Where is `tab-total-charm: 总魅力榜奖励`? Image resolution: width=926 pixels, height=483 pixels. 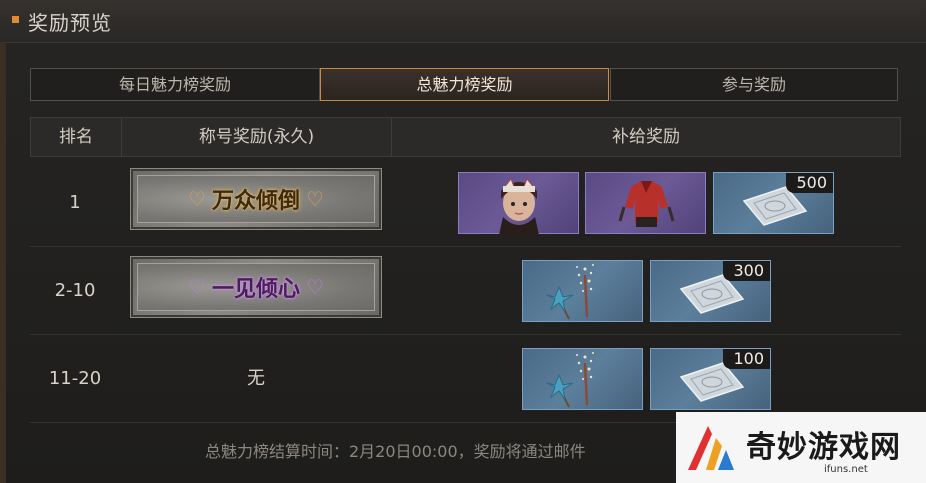 tab-total-charm: 总魅力榜奖励 is located at coordinates (464, 84).